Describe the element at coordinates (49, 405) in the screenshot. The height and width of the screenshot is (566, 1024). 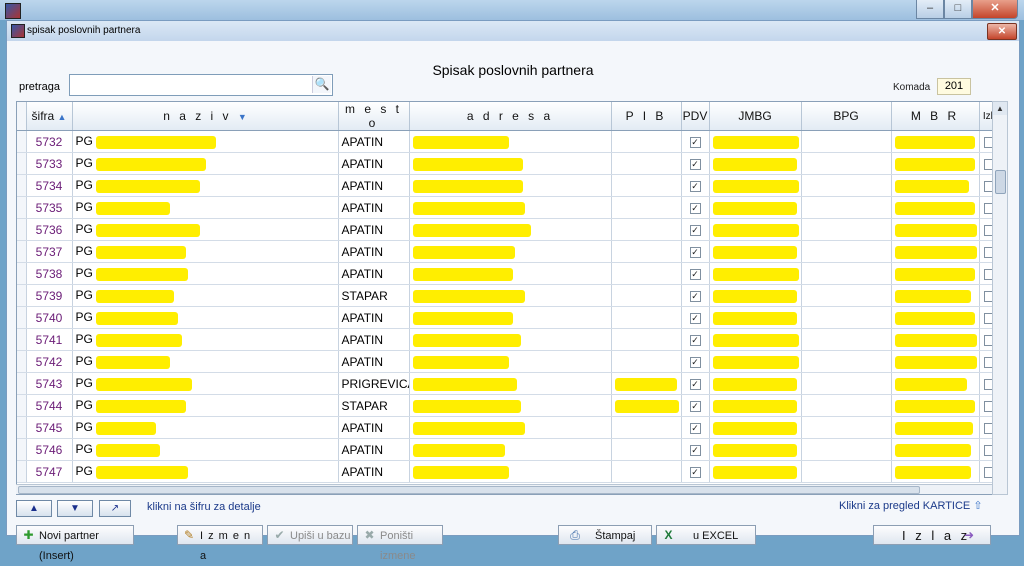
I see `cell-sifra: 5744` at that location.